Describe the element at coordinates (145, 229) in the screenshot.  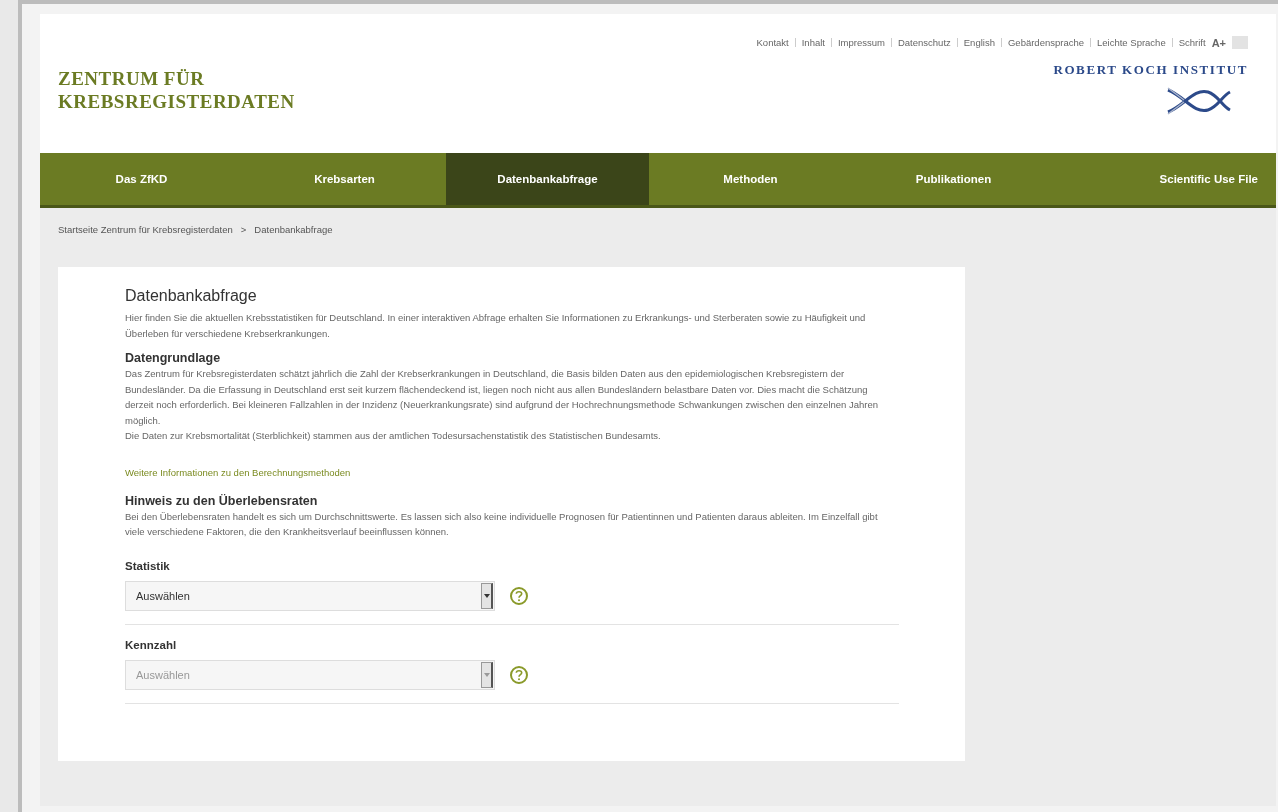
I see `breadcrumb-link: Startseite Zentrum für Krebsregisterdaten` at that location.